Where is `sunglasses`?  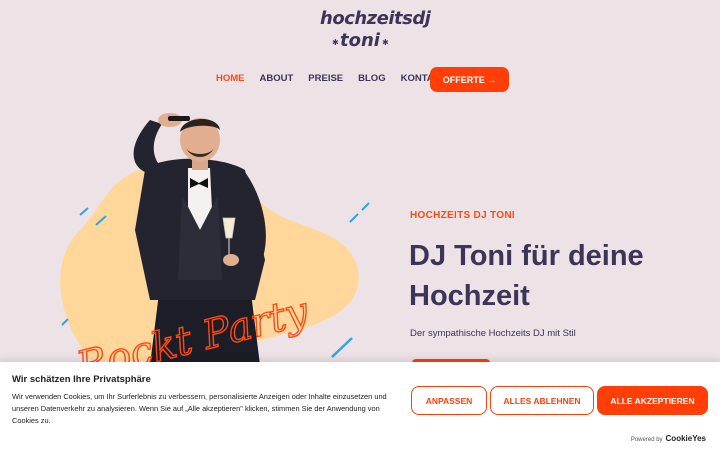 sunglasses is located at coordinates (179, 118).